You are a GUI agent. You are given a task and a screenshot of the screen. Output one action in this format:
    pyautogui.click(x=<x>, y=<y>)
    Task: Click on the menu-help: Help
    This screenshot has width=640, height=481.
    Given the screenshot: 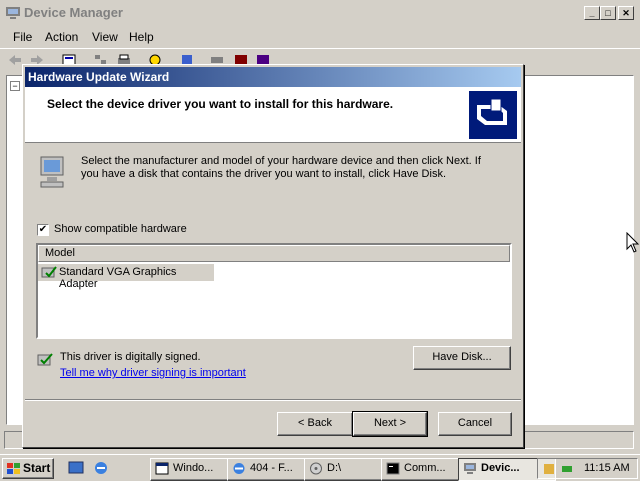 What is the action you would take?
    pyautogui.click(x=141, y=37)
    